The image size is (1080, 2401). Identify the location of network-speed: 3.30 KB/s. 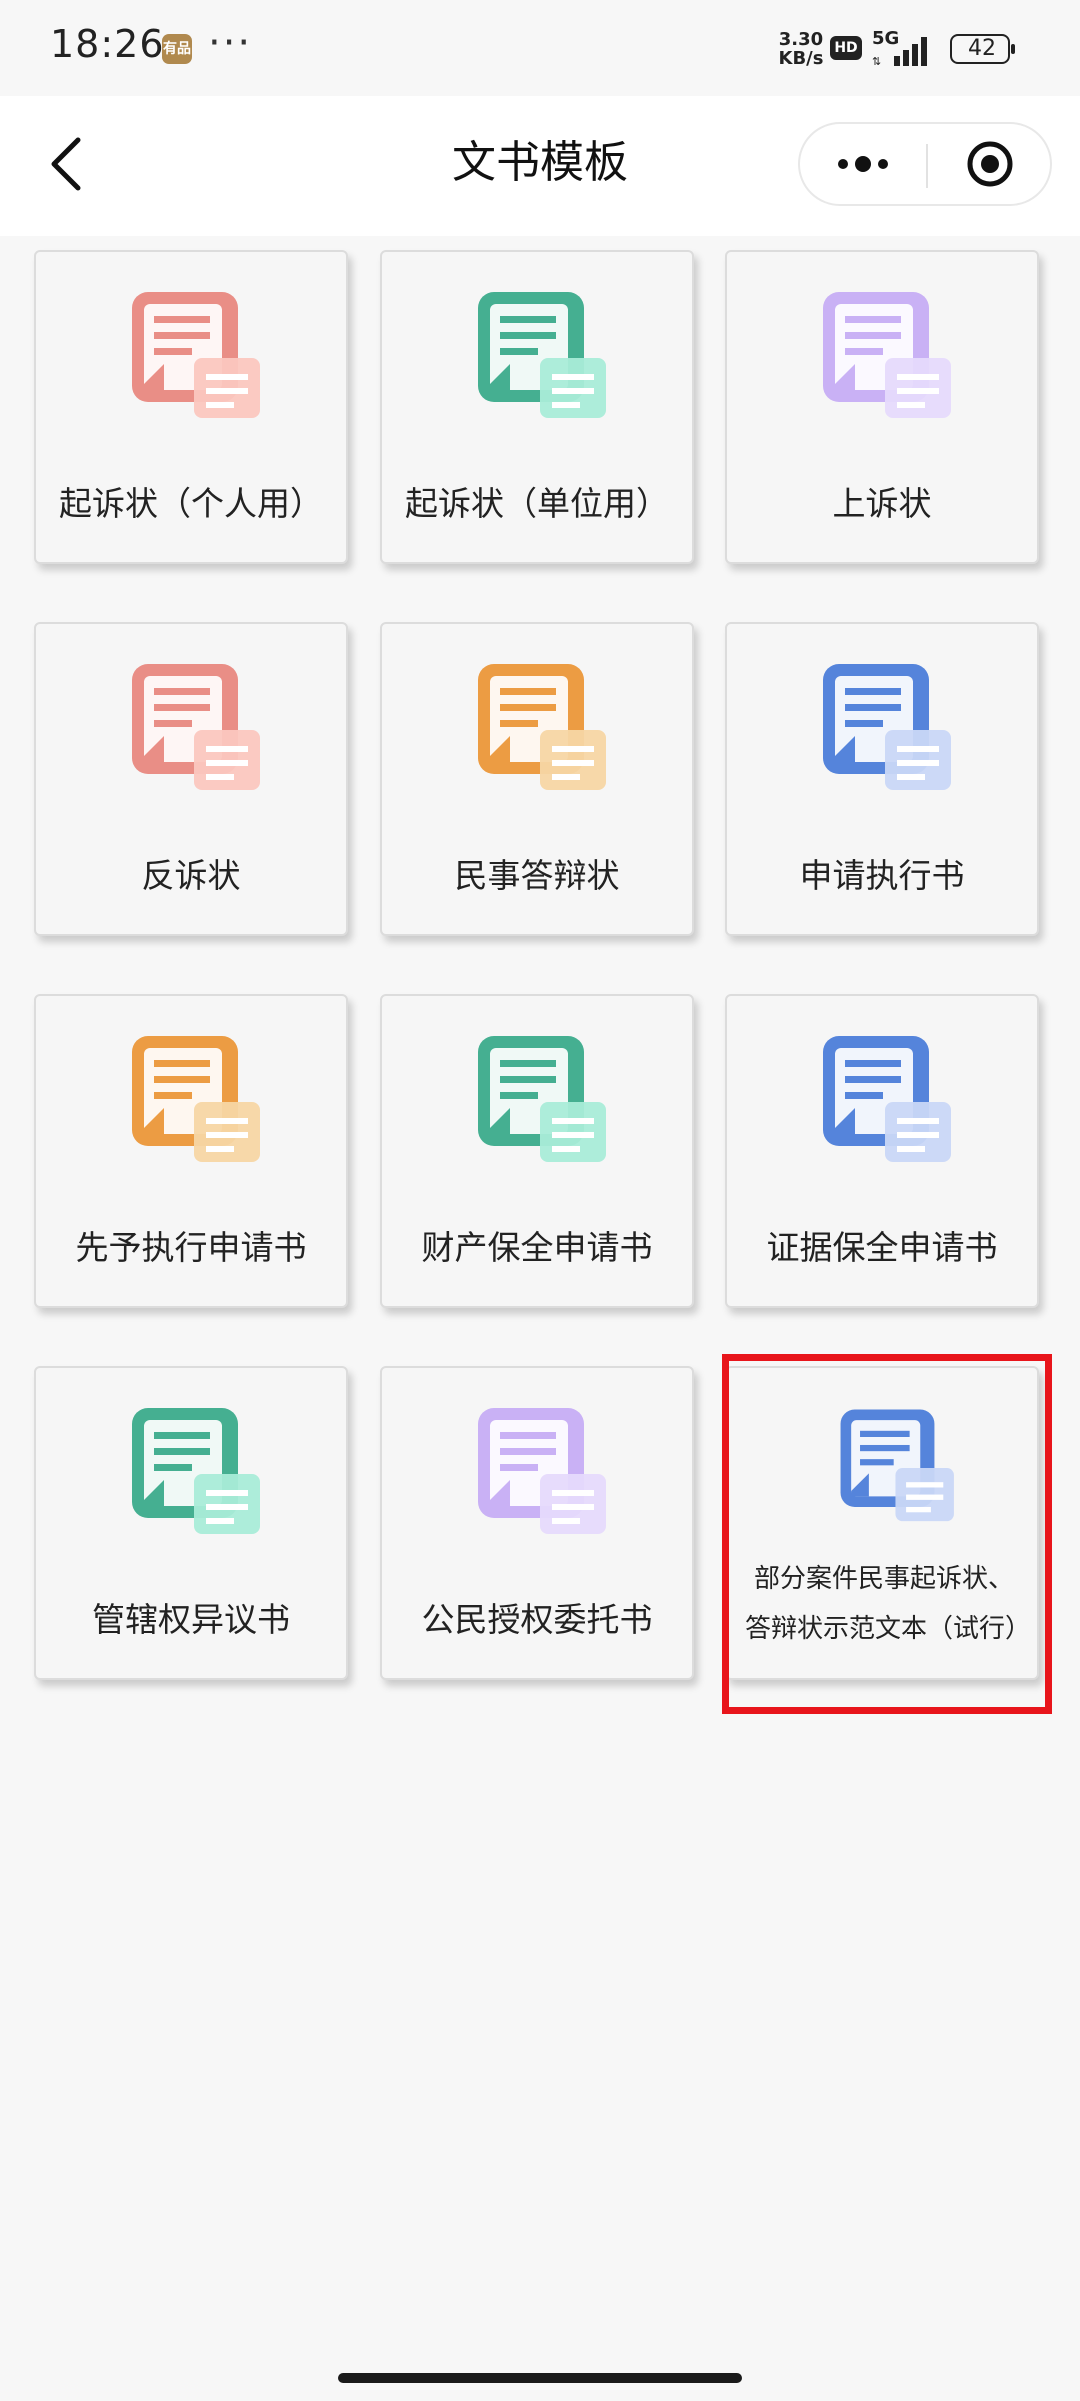
(801, 49).